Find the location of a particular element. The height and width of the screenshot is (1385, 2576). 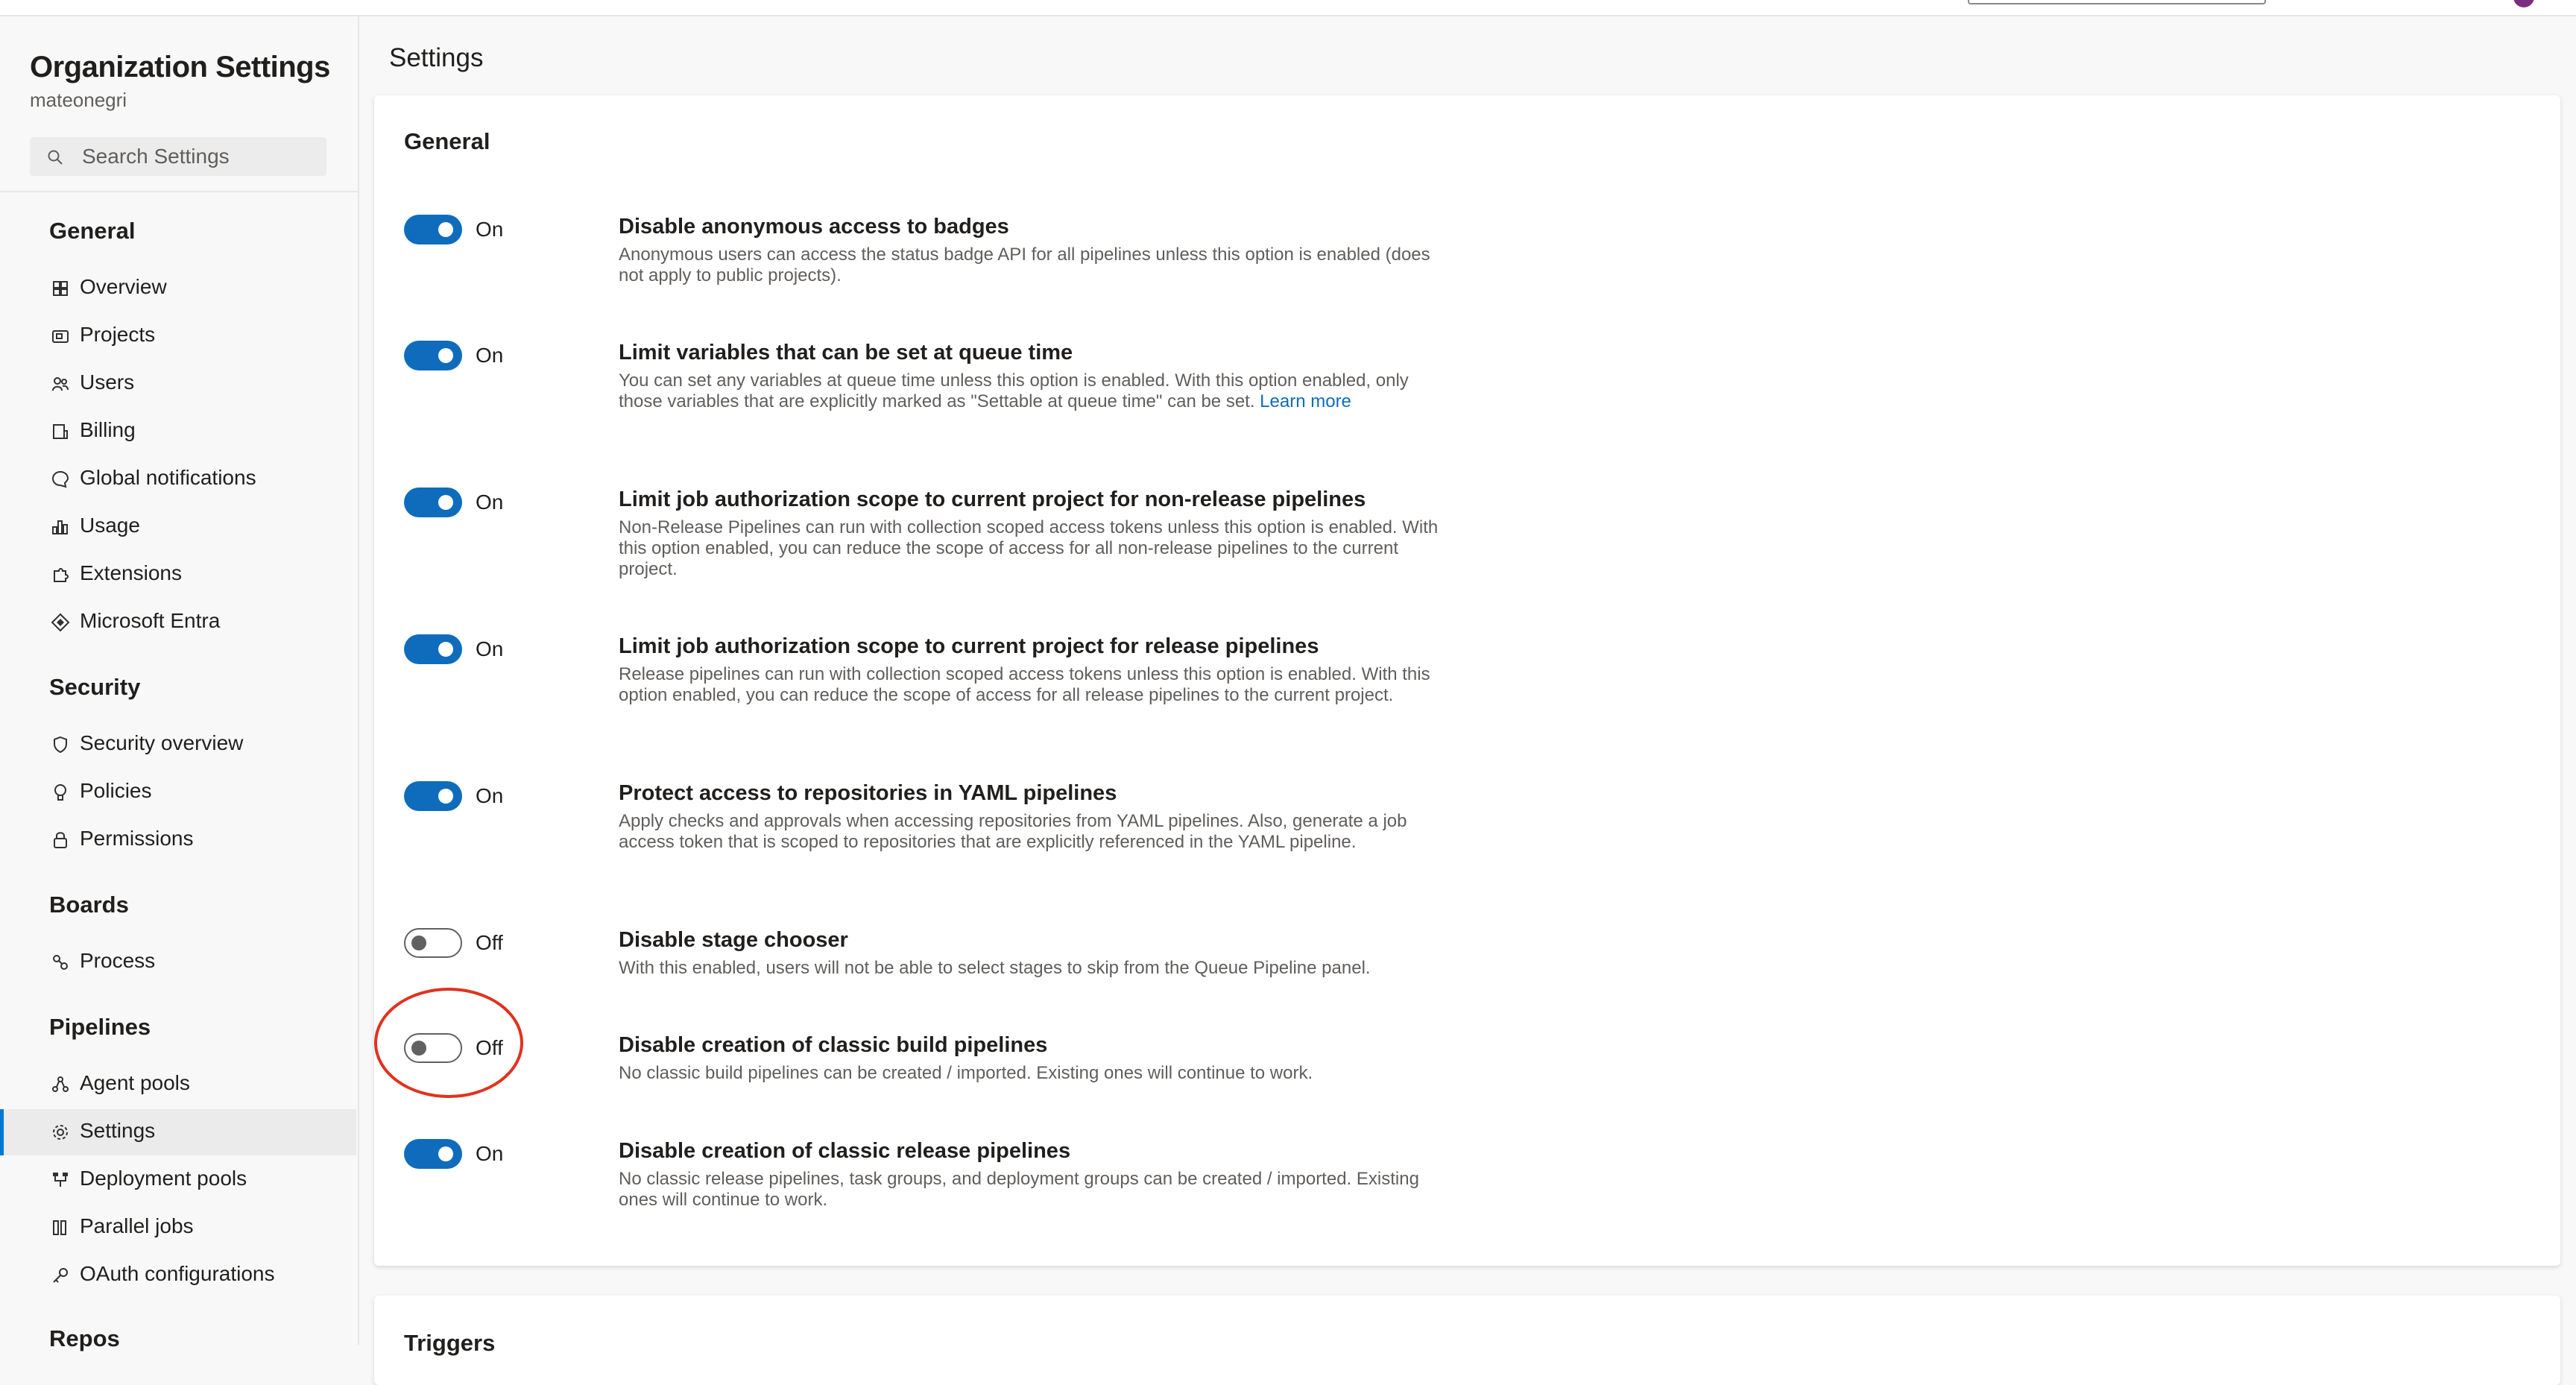

card-title-general: General is located at coordinates (447, 141).